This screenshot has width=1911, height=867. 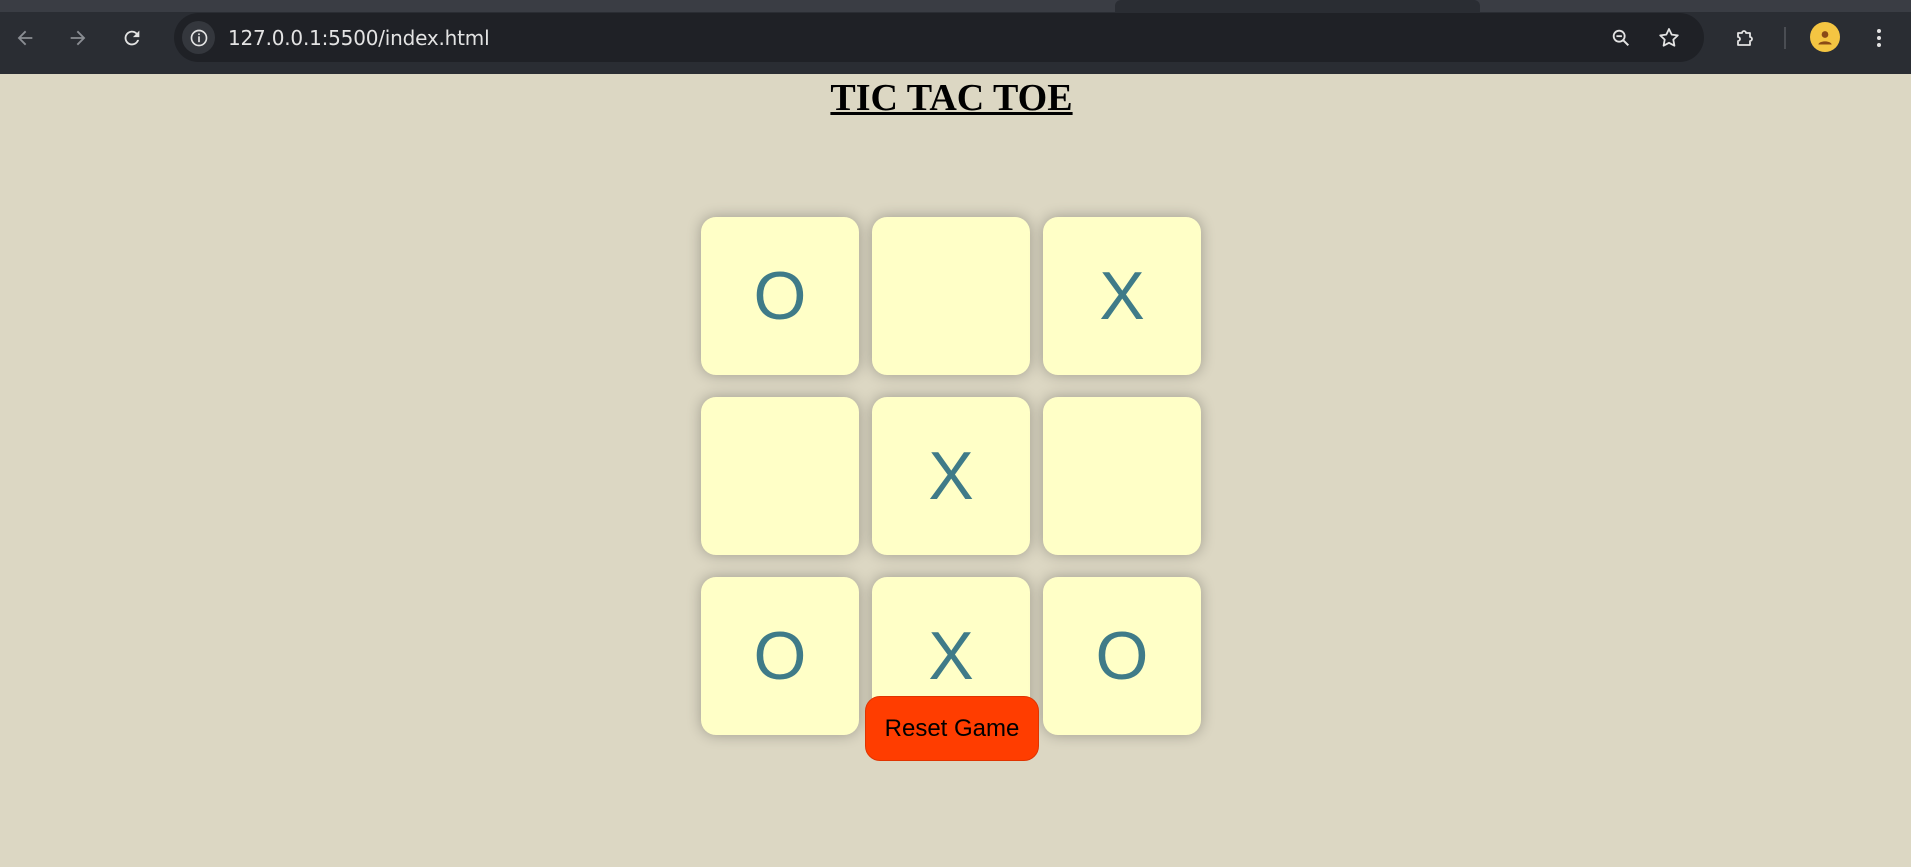 I want to click on arrow-left-icon, so click(x=25, y=38).